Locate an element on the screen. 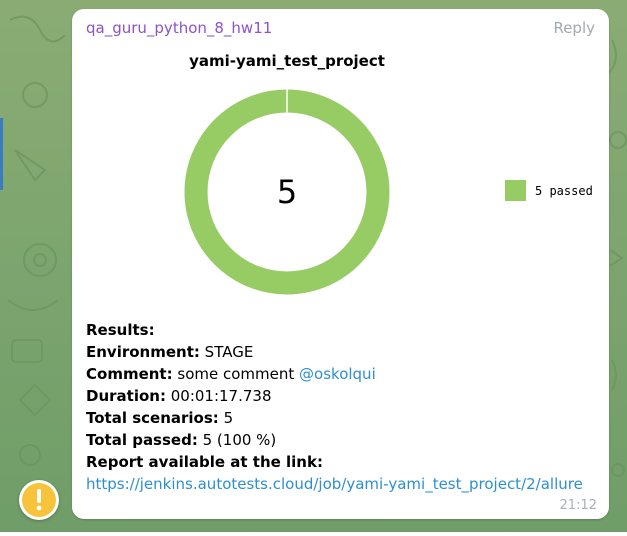 The width and height of the screenshot is (627, 536). legend-label: 5 passed is located at coordinates (564, 191).